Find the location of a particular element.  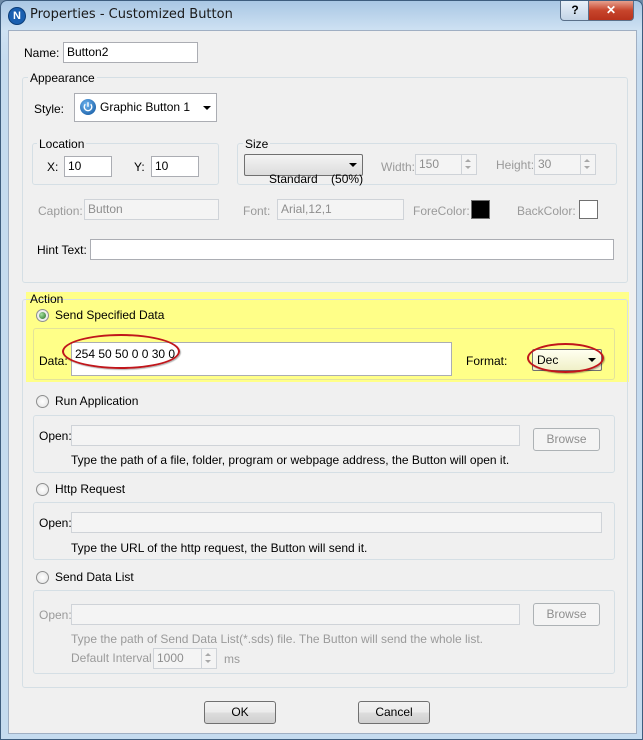

data-list-label: Send Data List is located at coordinates (94, 577).